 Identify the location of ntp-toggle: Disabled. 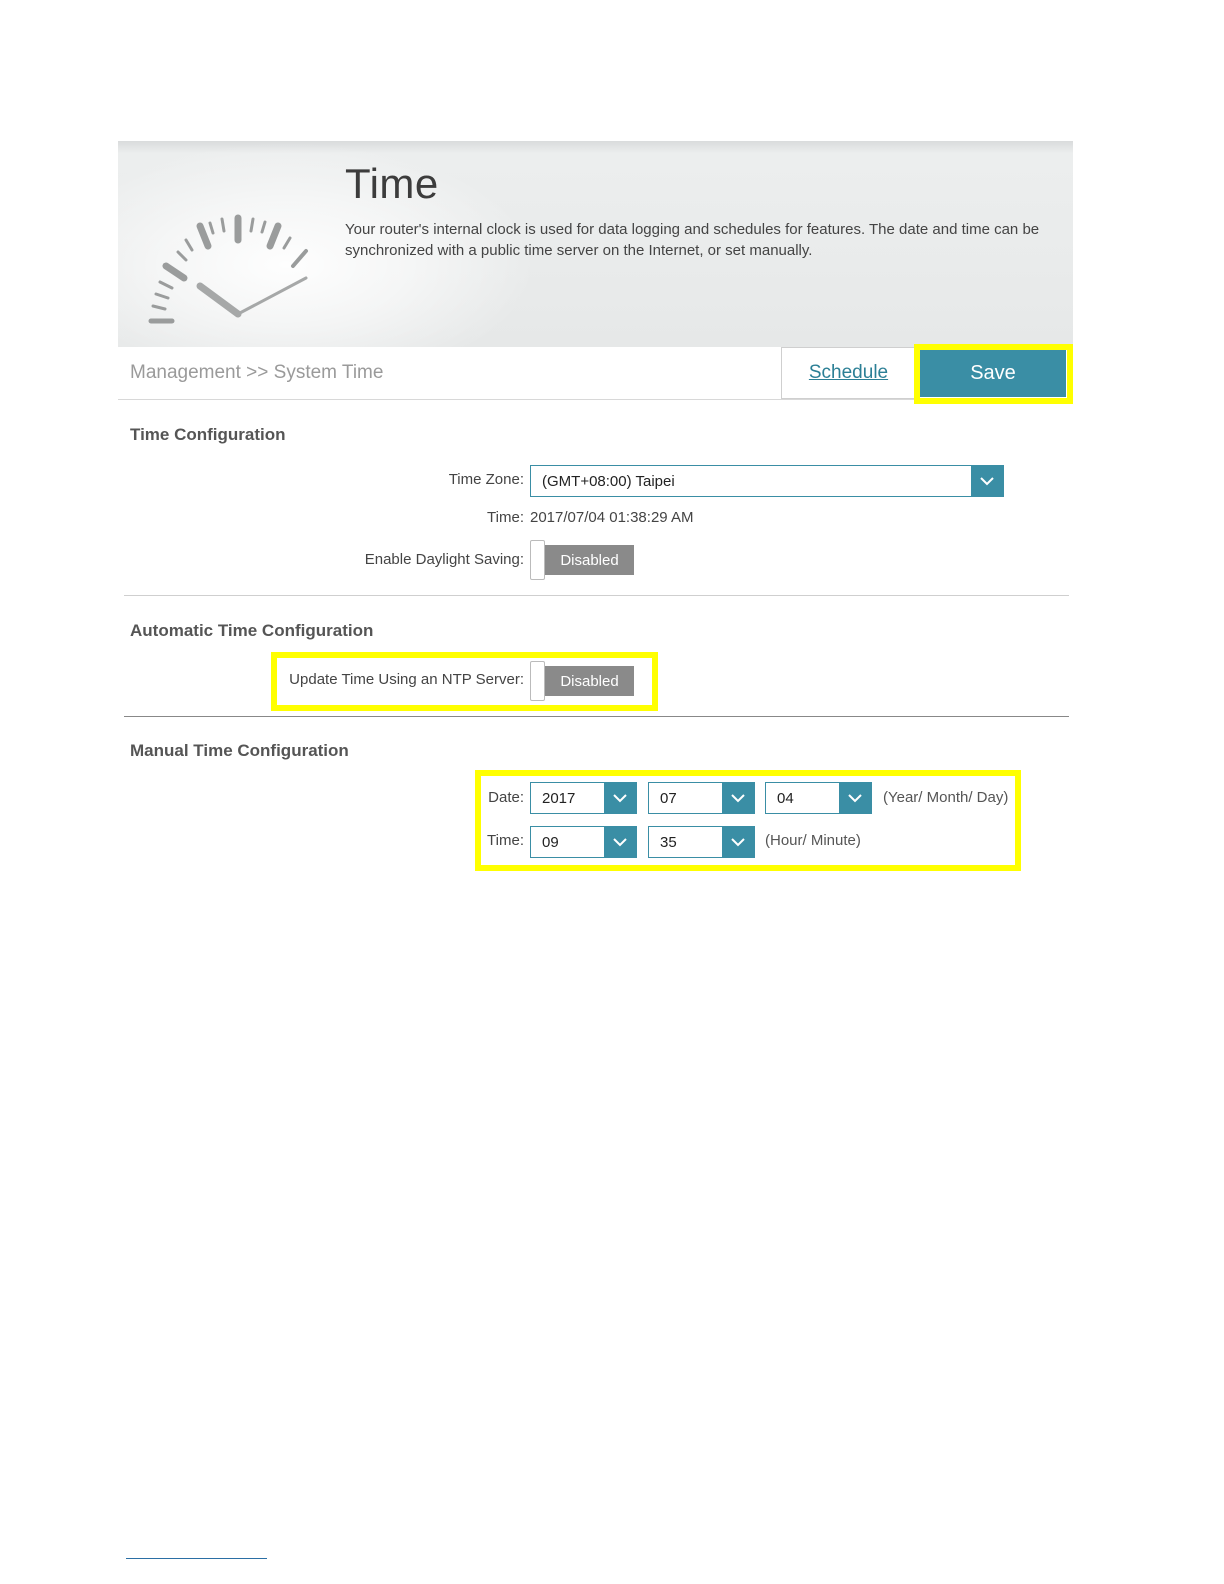
(582, 681).